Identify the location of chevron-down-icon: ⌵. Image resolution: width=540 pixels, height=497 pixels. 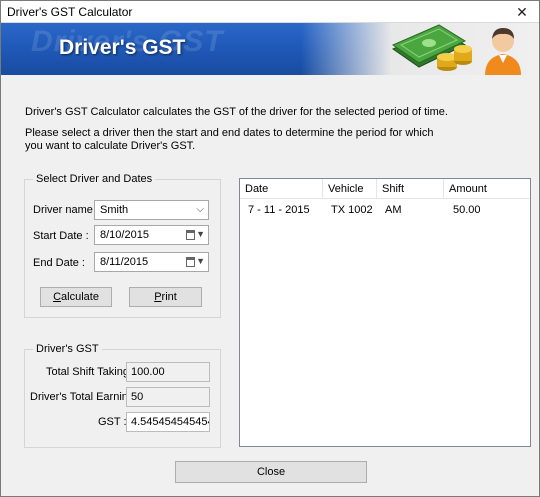
(200, 209).